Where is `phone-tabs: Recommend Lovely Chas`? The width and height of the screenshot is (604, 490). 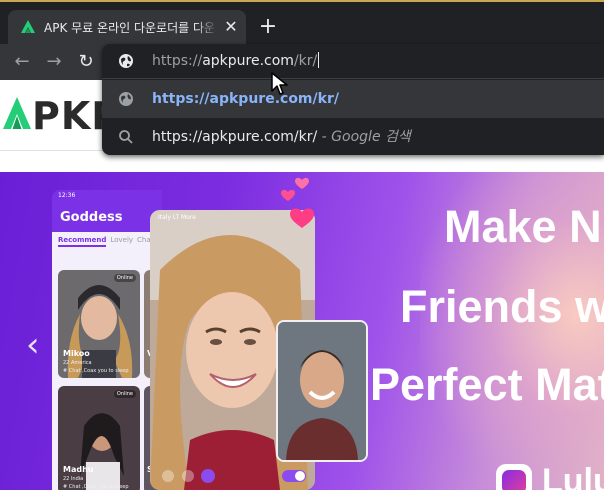
phone-tabs: Recommend Lovely Chas is located at coordinates (106, 241).